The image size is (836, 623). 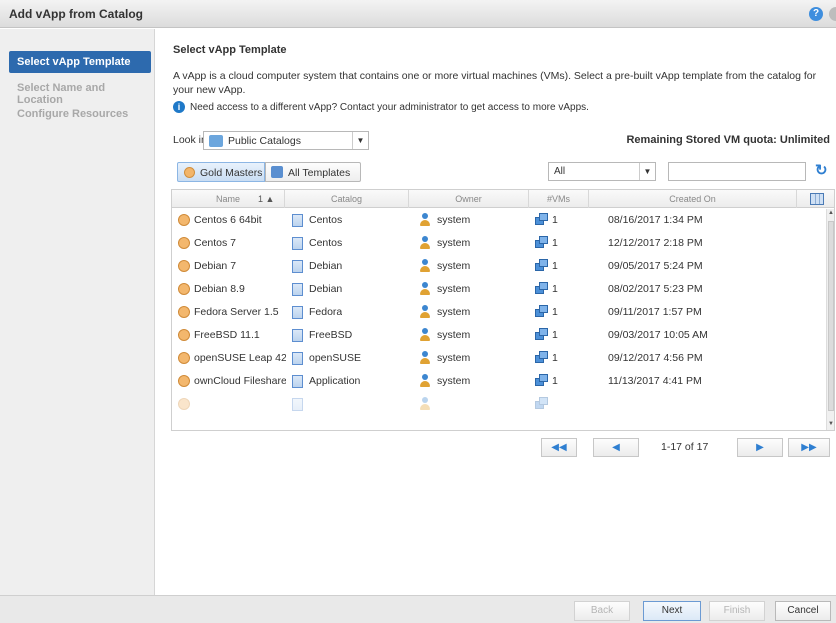 What do you see at coordinates (616, 447) in the screenshot?
I see `prev-page-button: ◀` at bounding box center [616, 447].